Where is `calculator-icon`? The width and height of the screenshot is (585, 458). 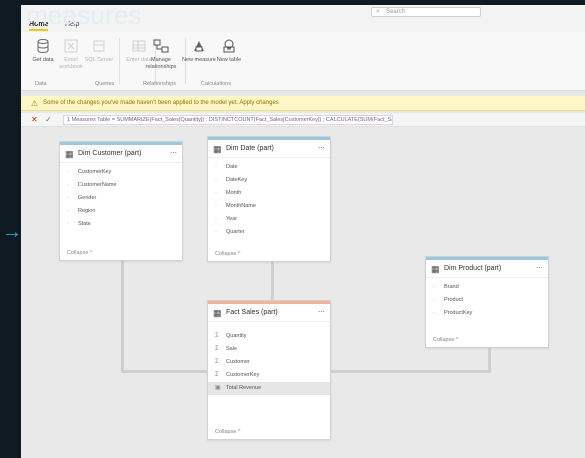 calculator-icon is located at coordinates (199, 46).